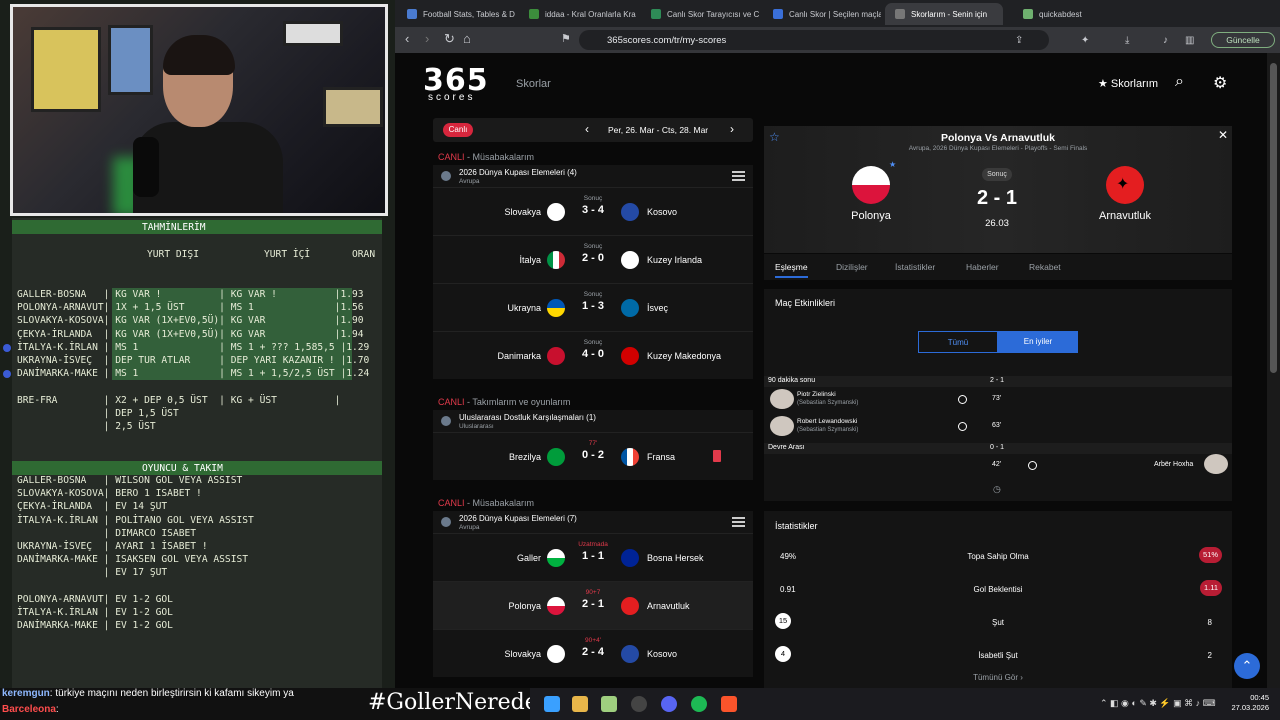  What do you see at coordinates (1259, 697) in the screenshot?
I see `clock-time: 00:45` at bounding box center [1259, 697].